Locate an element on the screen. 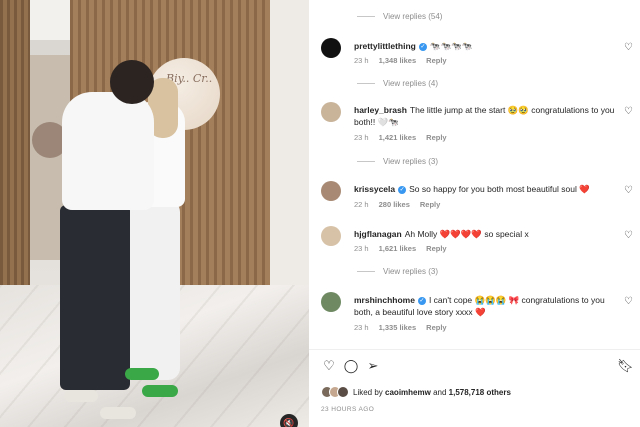 The width and height of the screenshot is (640, 427). comment-likes: 1,421 likes is located at coordinates (398, 137).